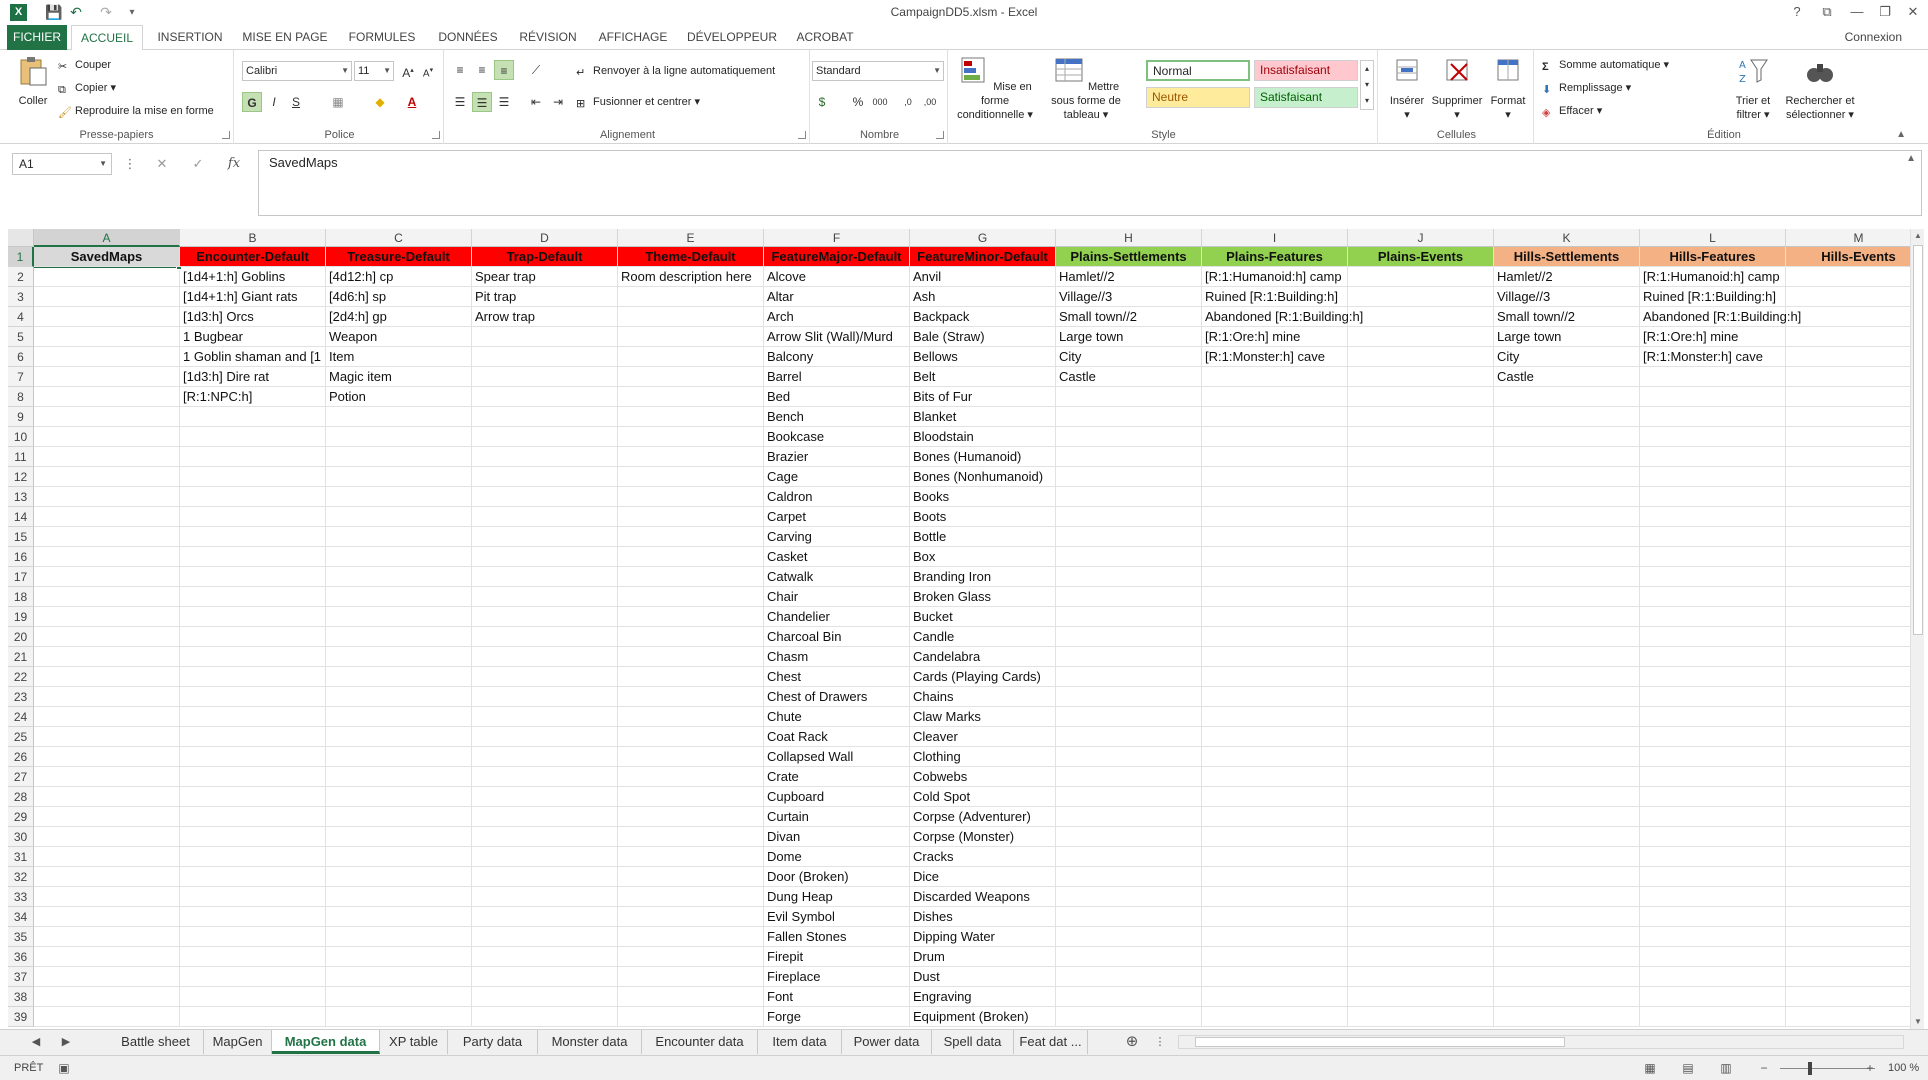 This screenshot has height=1080, width=1928. I want to click on row-header: 35, so click(21, 937).